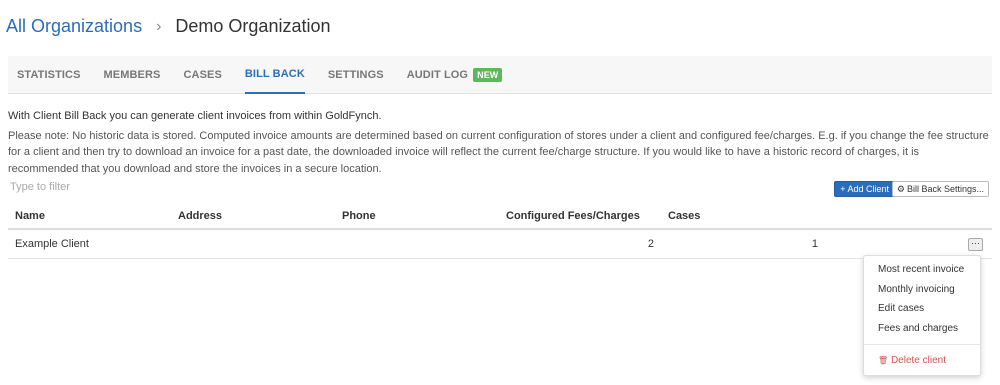 This screenshot has width=1000, height=385. Describe the element at coordinates (202, 75) in the screenshot. I see `tab-cases: CASES` at that location.